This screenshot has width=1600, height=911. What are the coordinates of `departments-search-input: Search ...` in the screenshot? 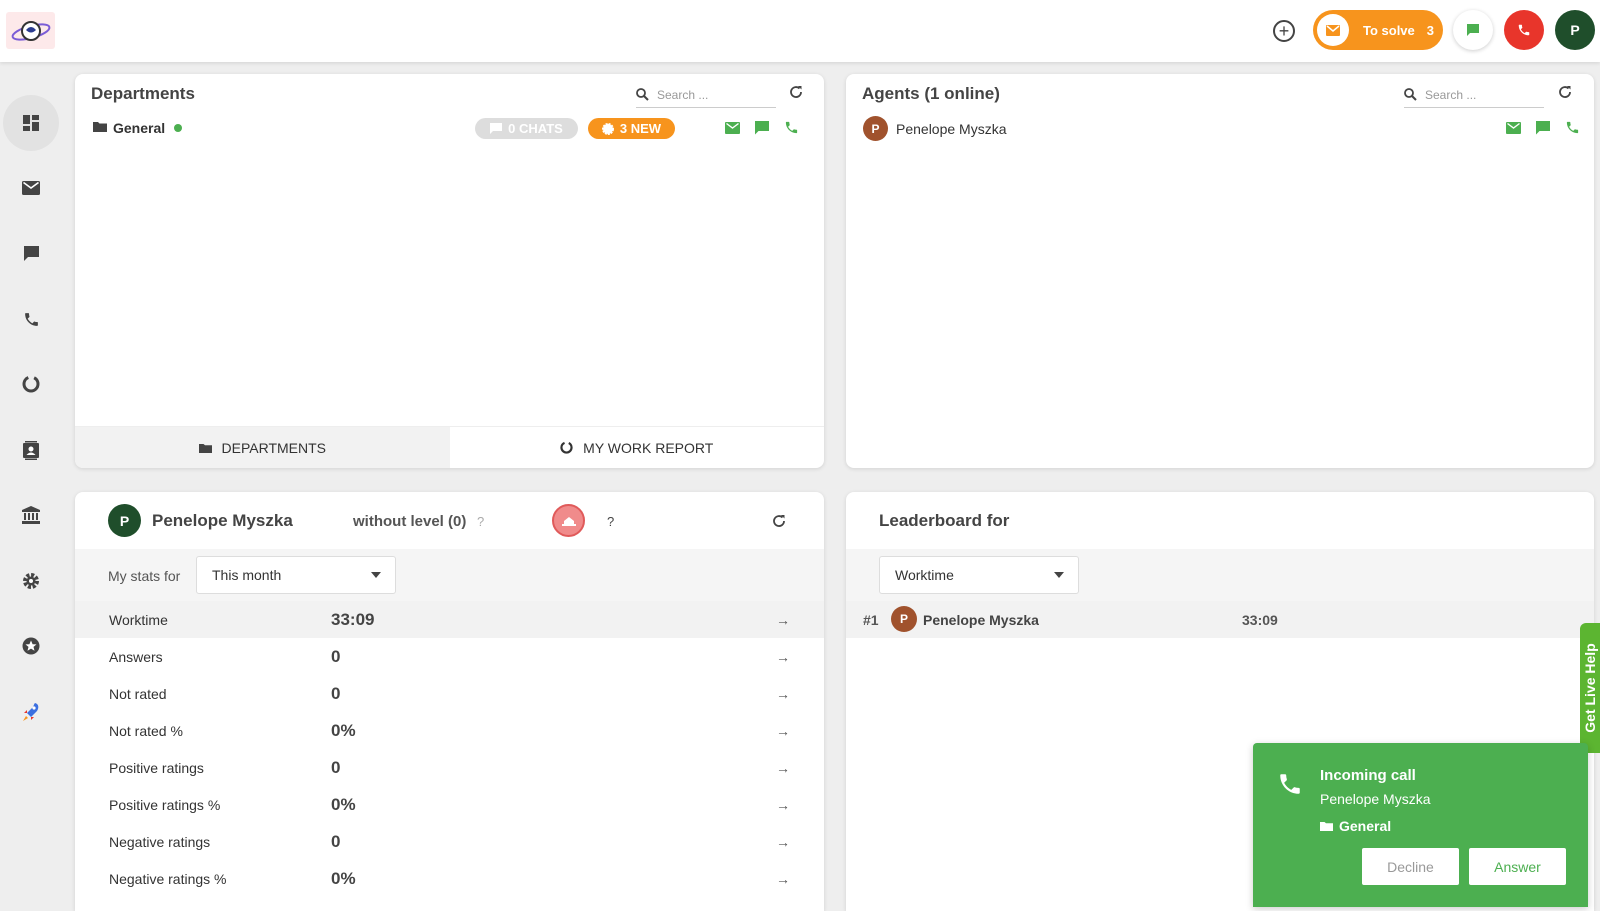 It's located at (706, 95).